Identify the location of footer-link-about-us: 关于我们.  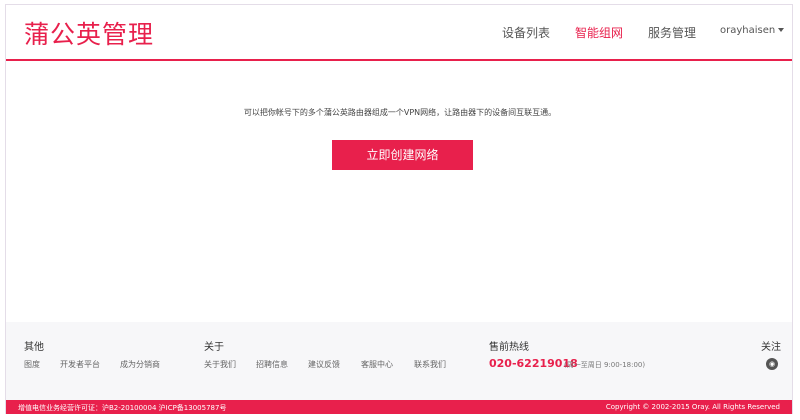
(220, 364).